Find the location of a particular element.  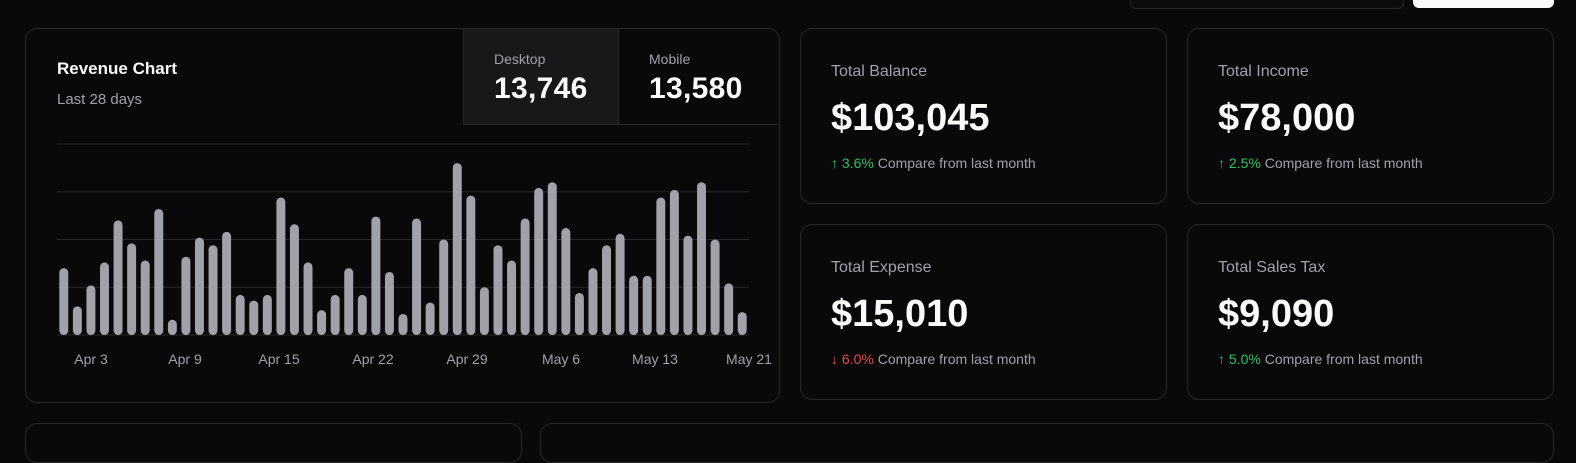

stat-value: $15,010 is located at coordinates (900, 314).